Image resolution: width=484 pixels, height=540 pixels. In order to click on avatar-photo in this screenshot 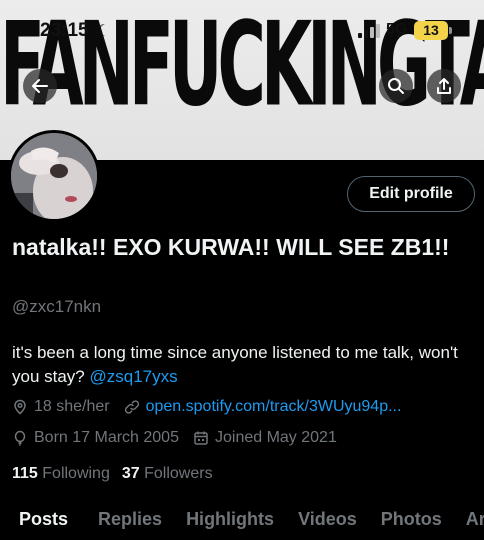, I will do `click(54, 176)`.